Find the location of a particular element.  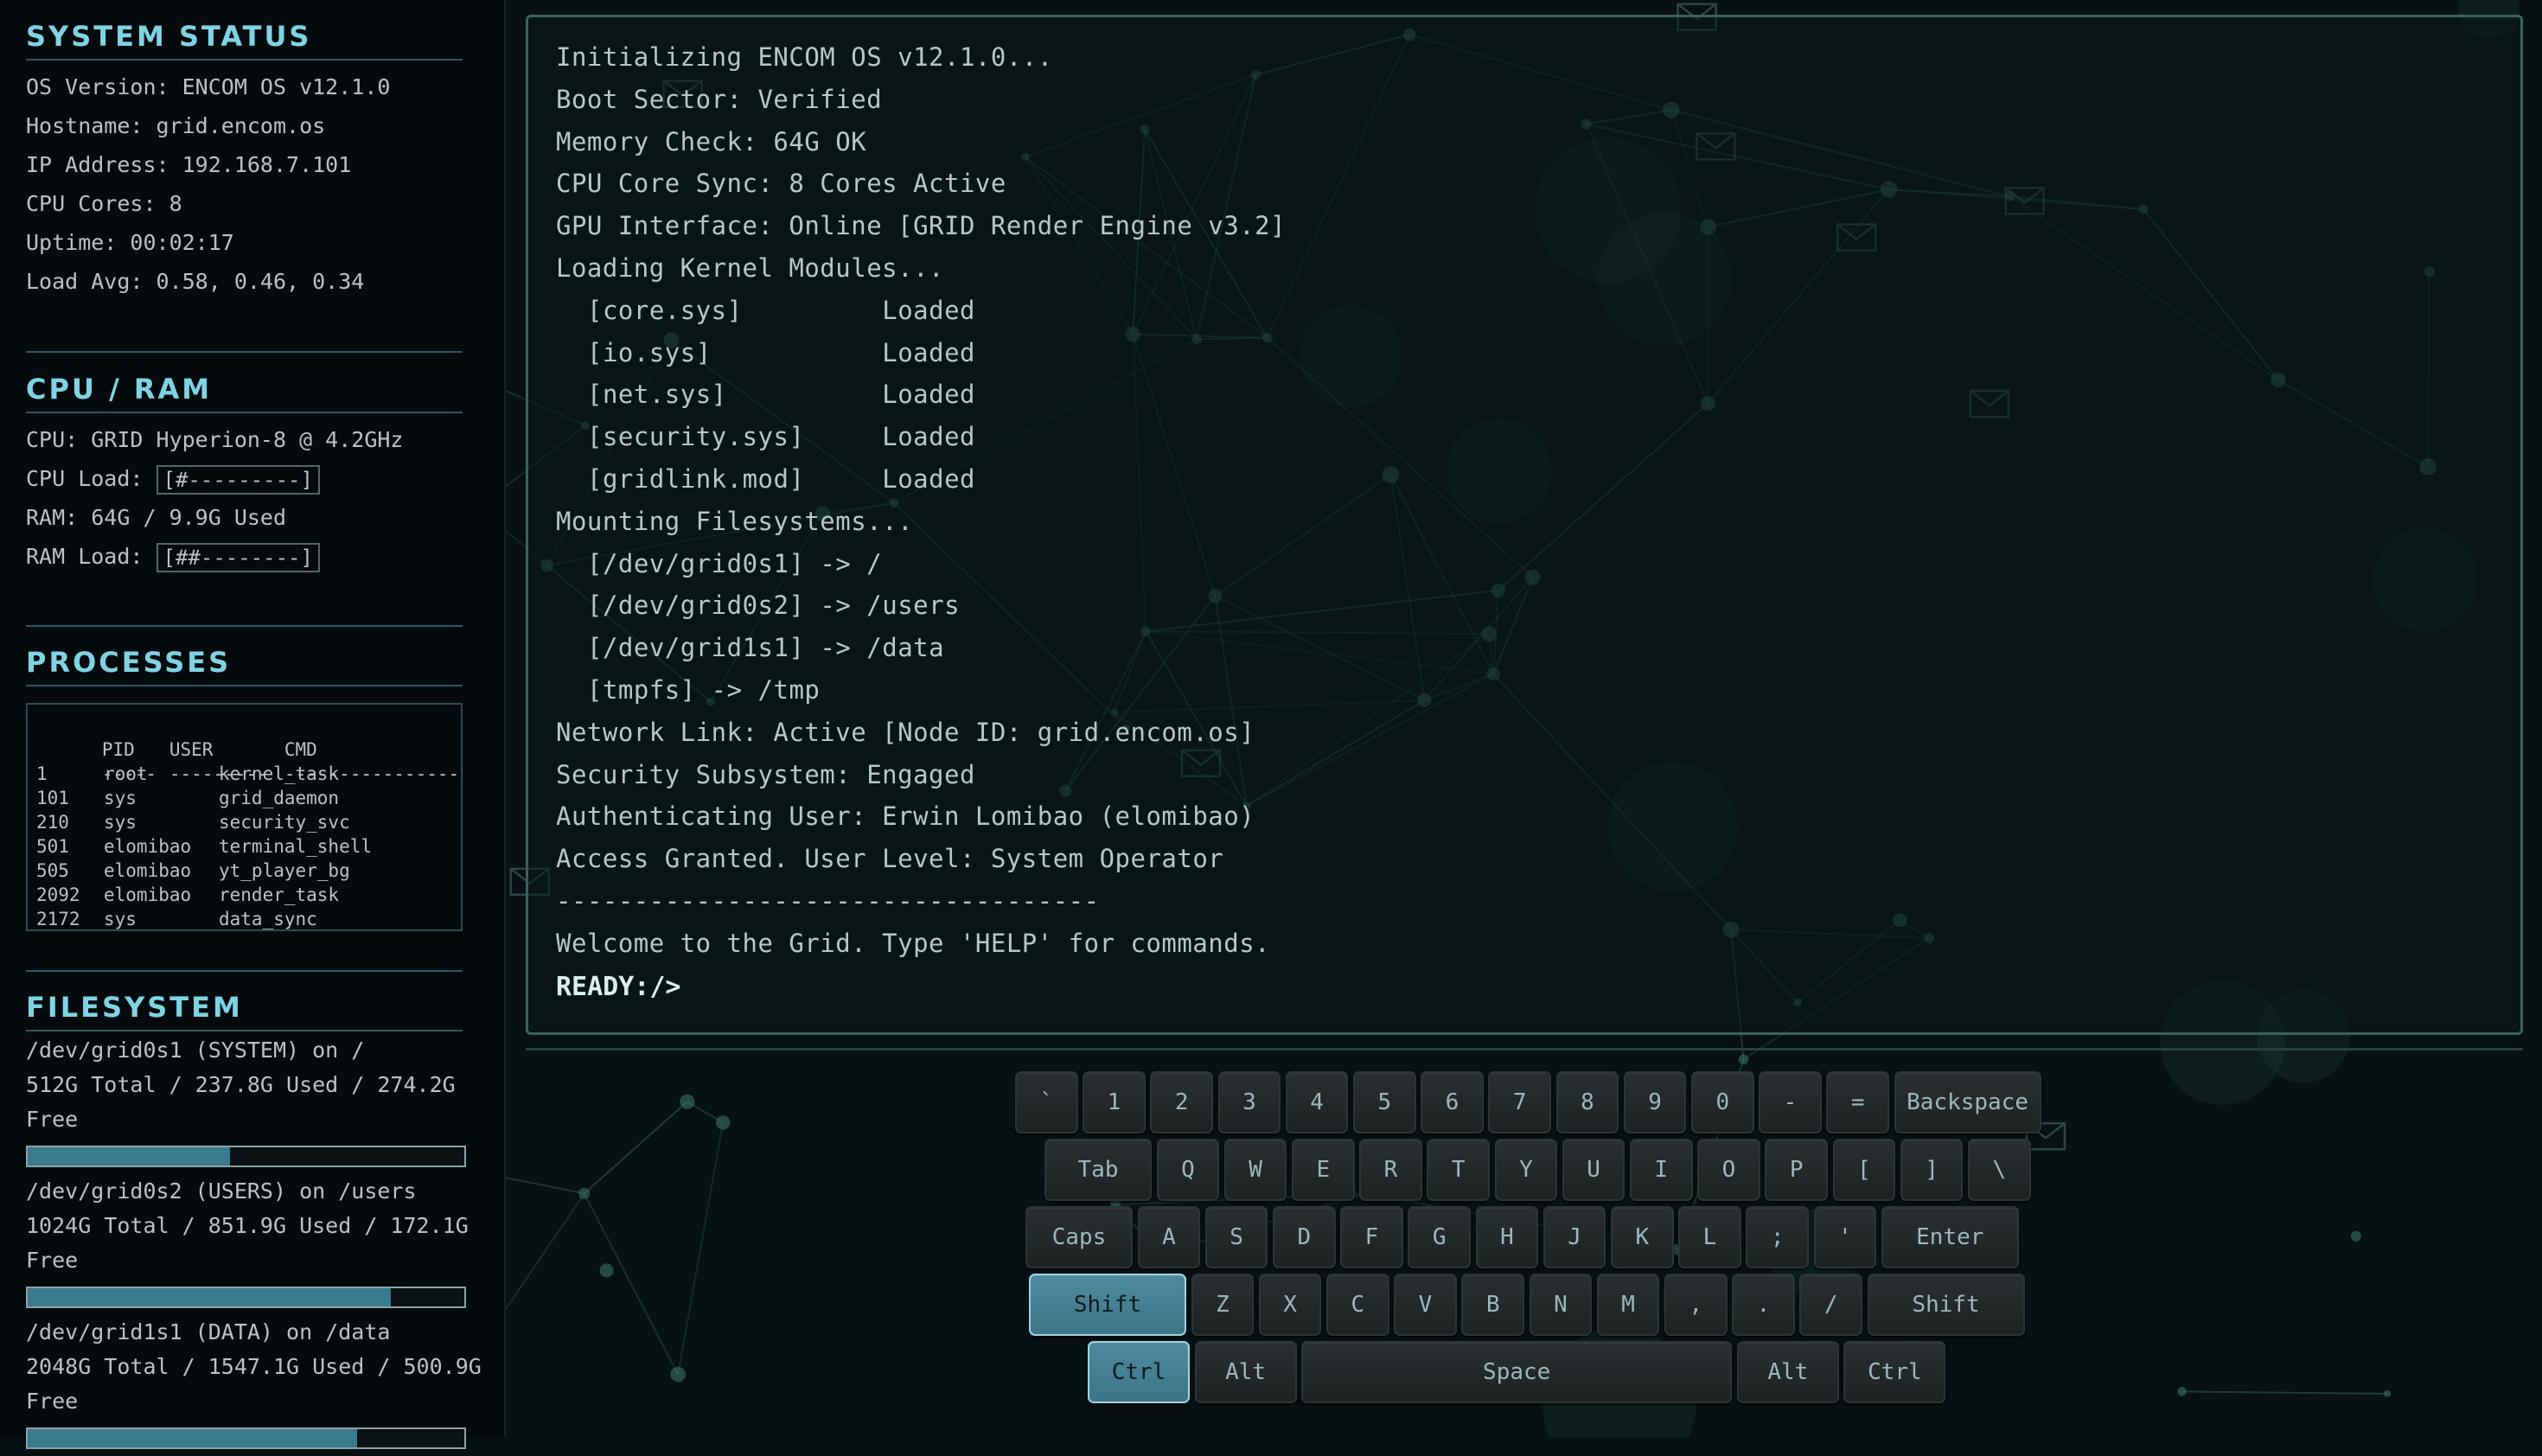

key-7: 7 is located at coordinates (1519, 1103).